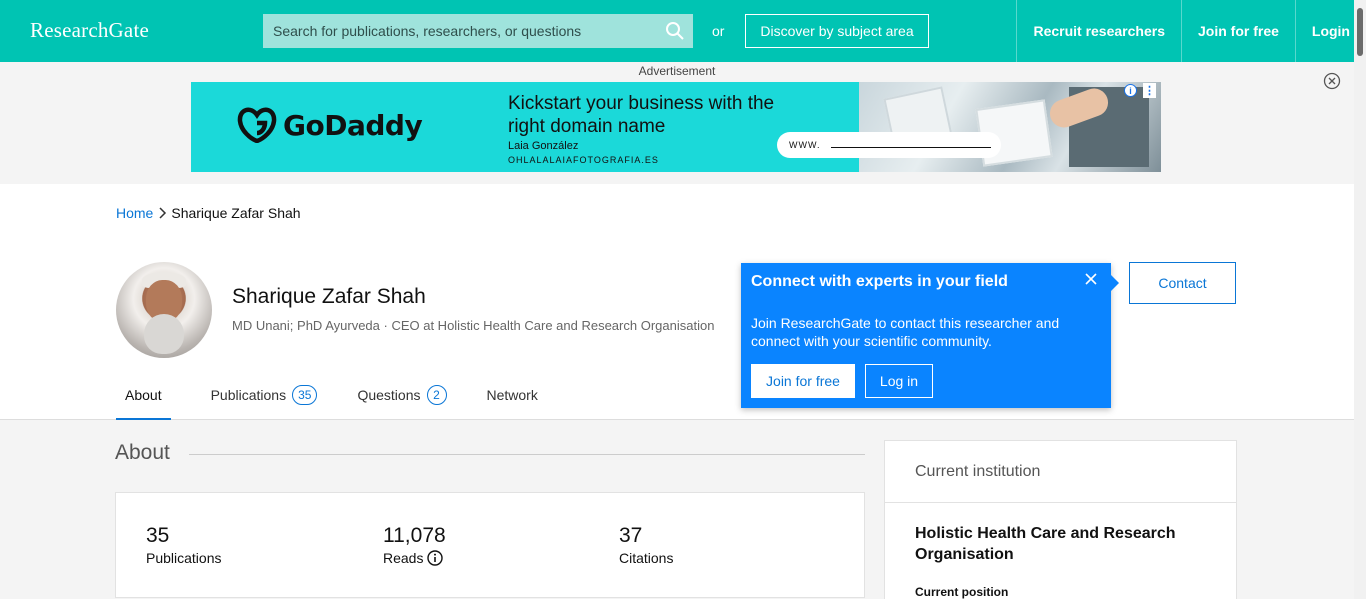  I want to click on tab-label: Network, so click(512, 394).